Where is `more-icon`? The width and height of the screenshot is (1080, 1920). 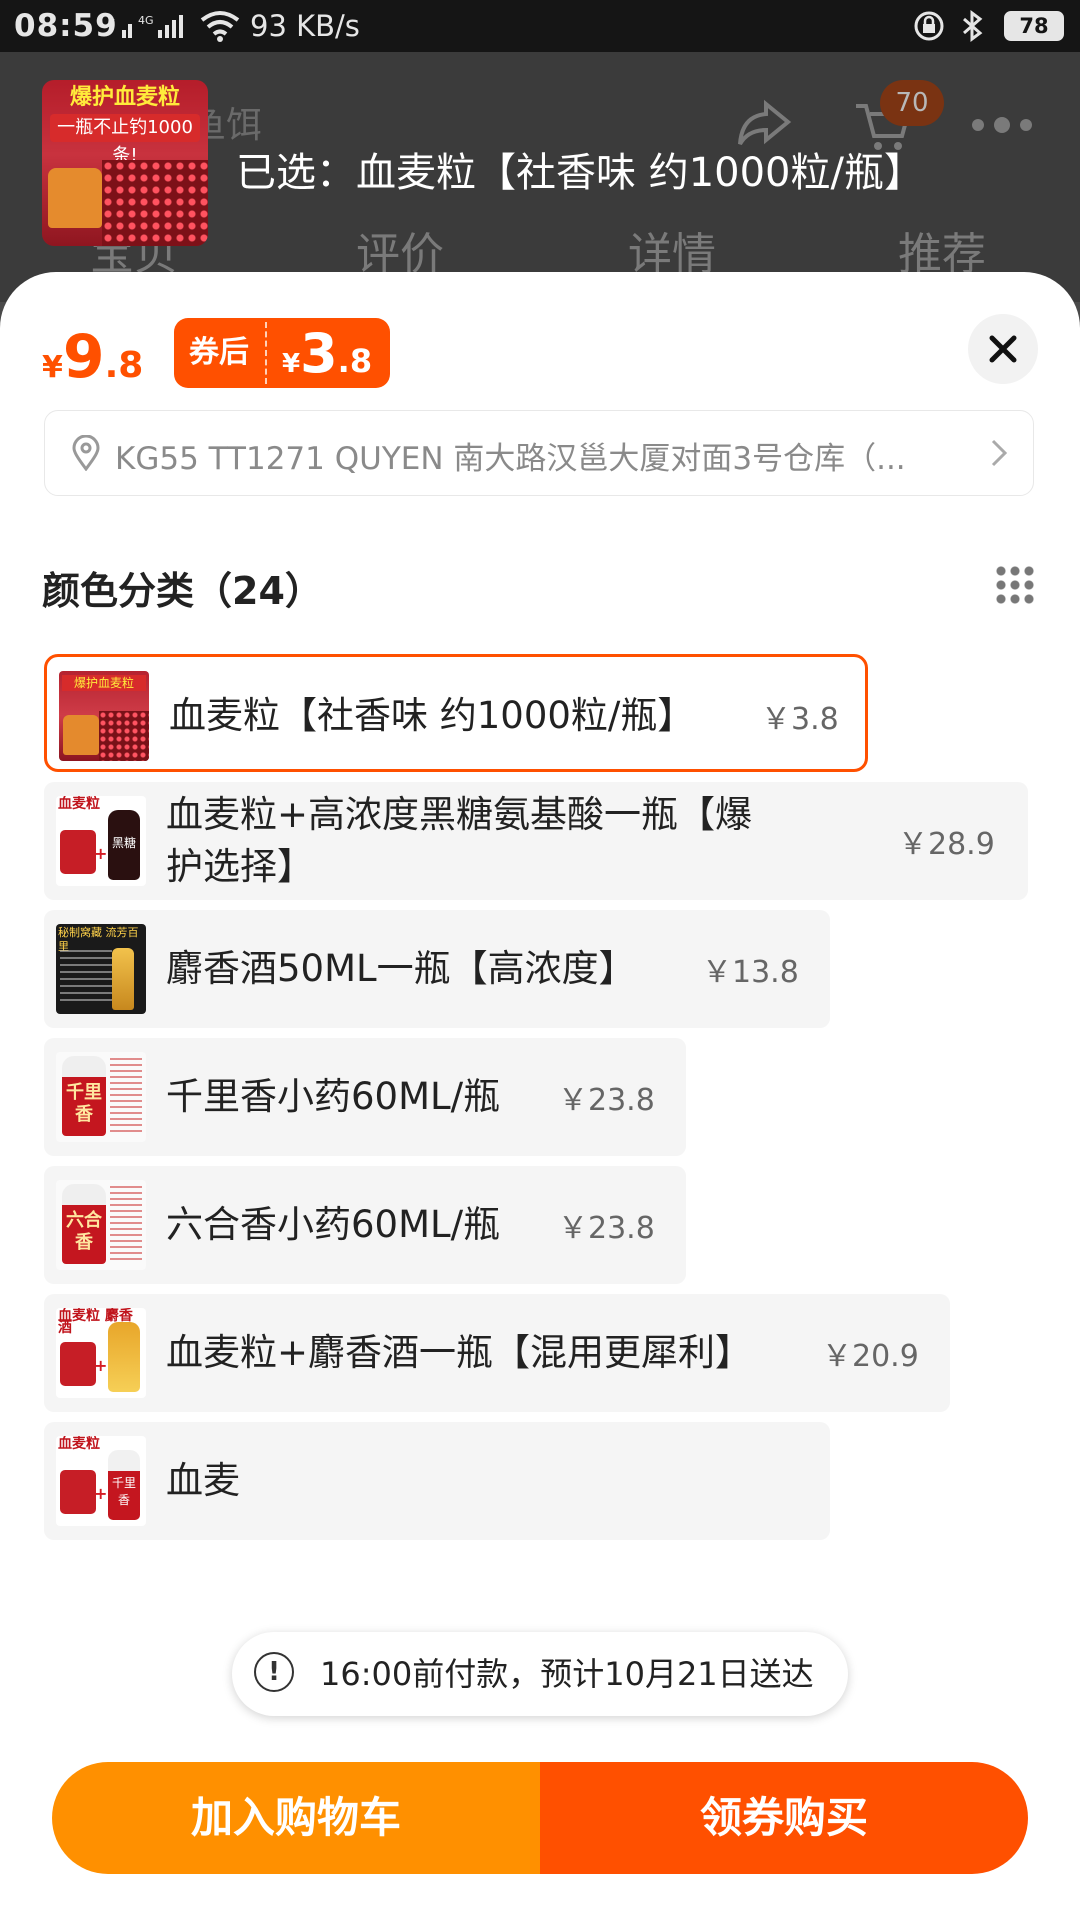
more-icon is located at coordinates (1002, 125).